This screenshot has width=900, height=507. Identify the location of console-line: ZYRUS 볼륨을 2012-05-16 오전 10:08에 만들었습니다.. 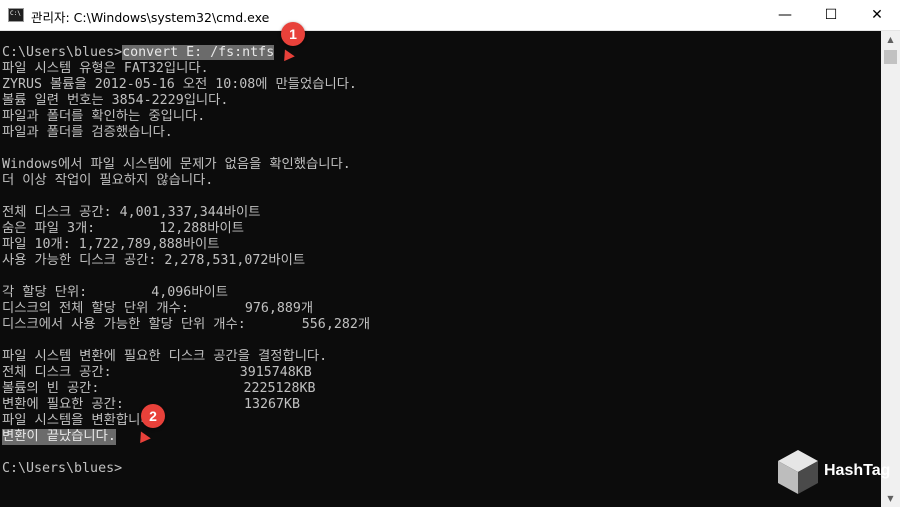
(179, 84).